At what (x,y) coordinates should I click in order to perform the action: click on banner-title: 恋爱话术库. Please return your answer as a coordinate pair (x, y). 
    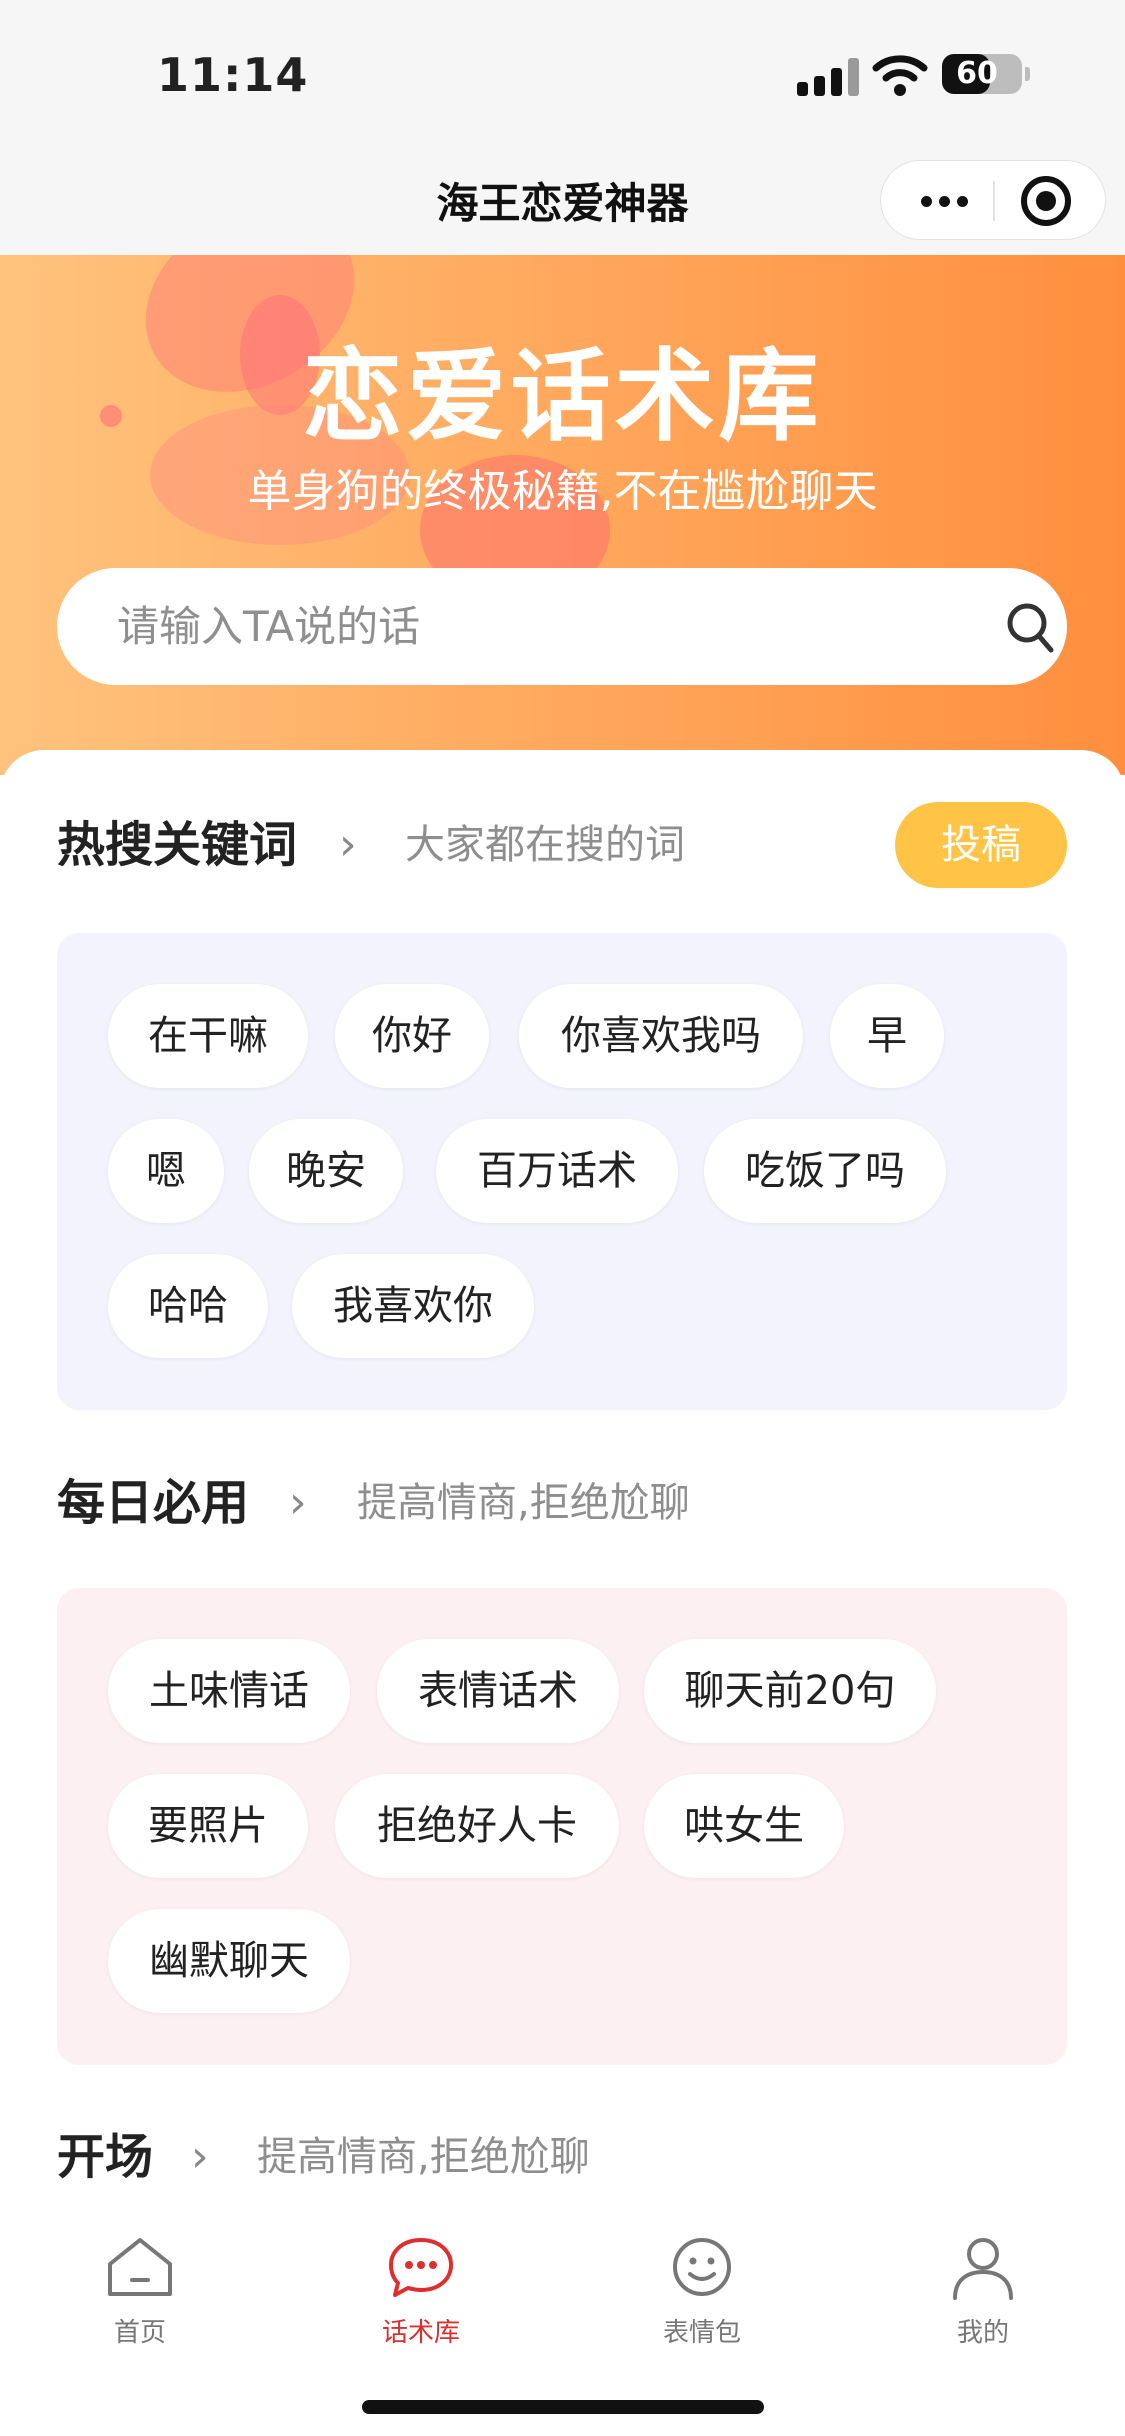
    Looking at the image, I should click on (562, 396).